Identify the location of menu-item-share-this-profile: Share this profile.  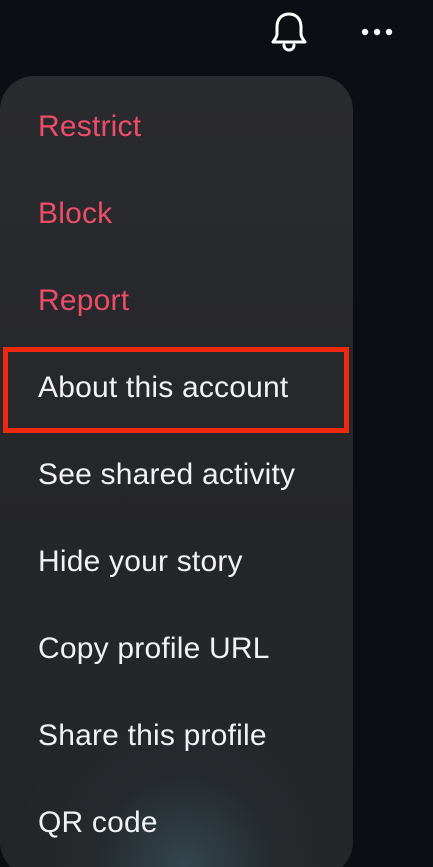
(176, 735).